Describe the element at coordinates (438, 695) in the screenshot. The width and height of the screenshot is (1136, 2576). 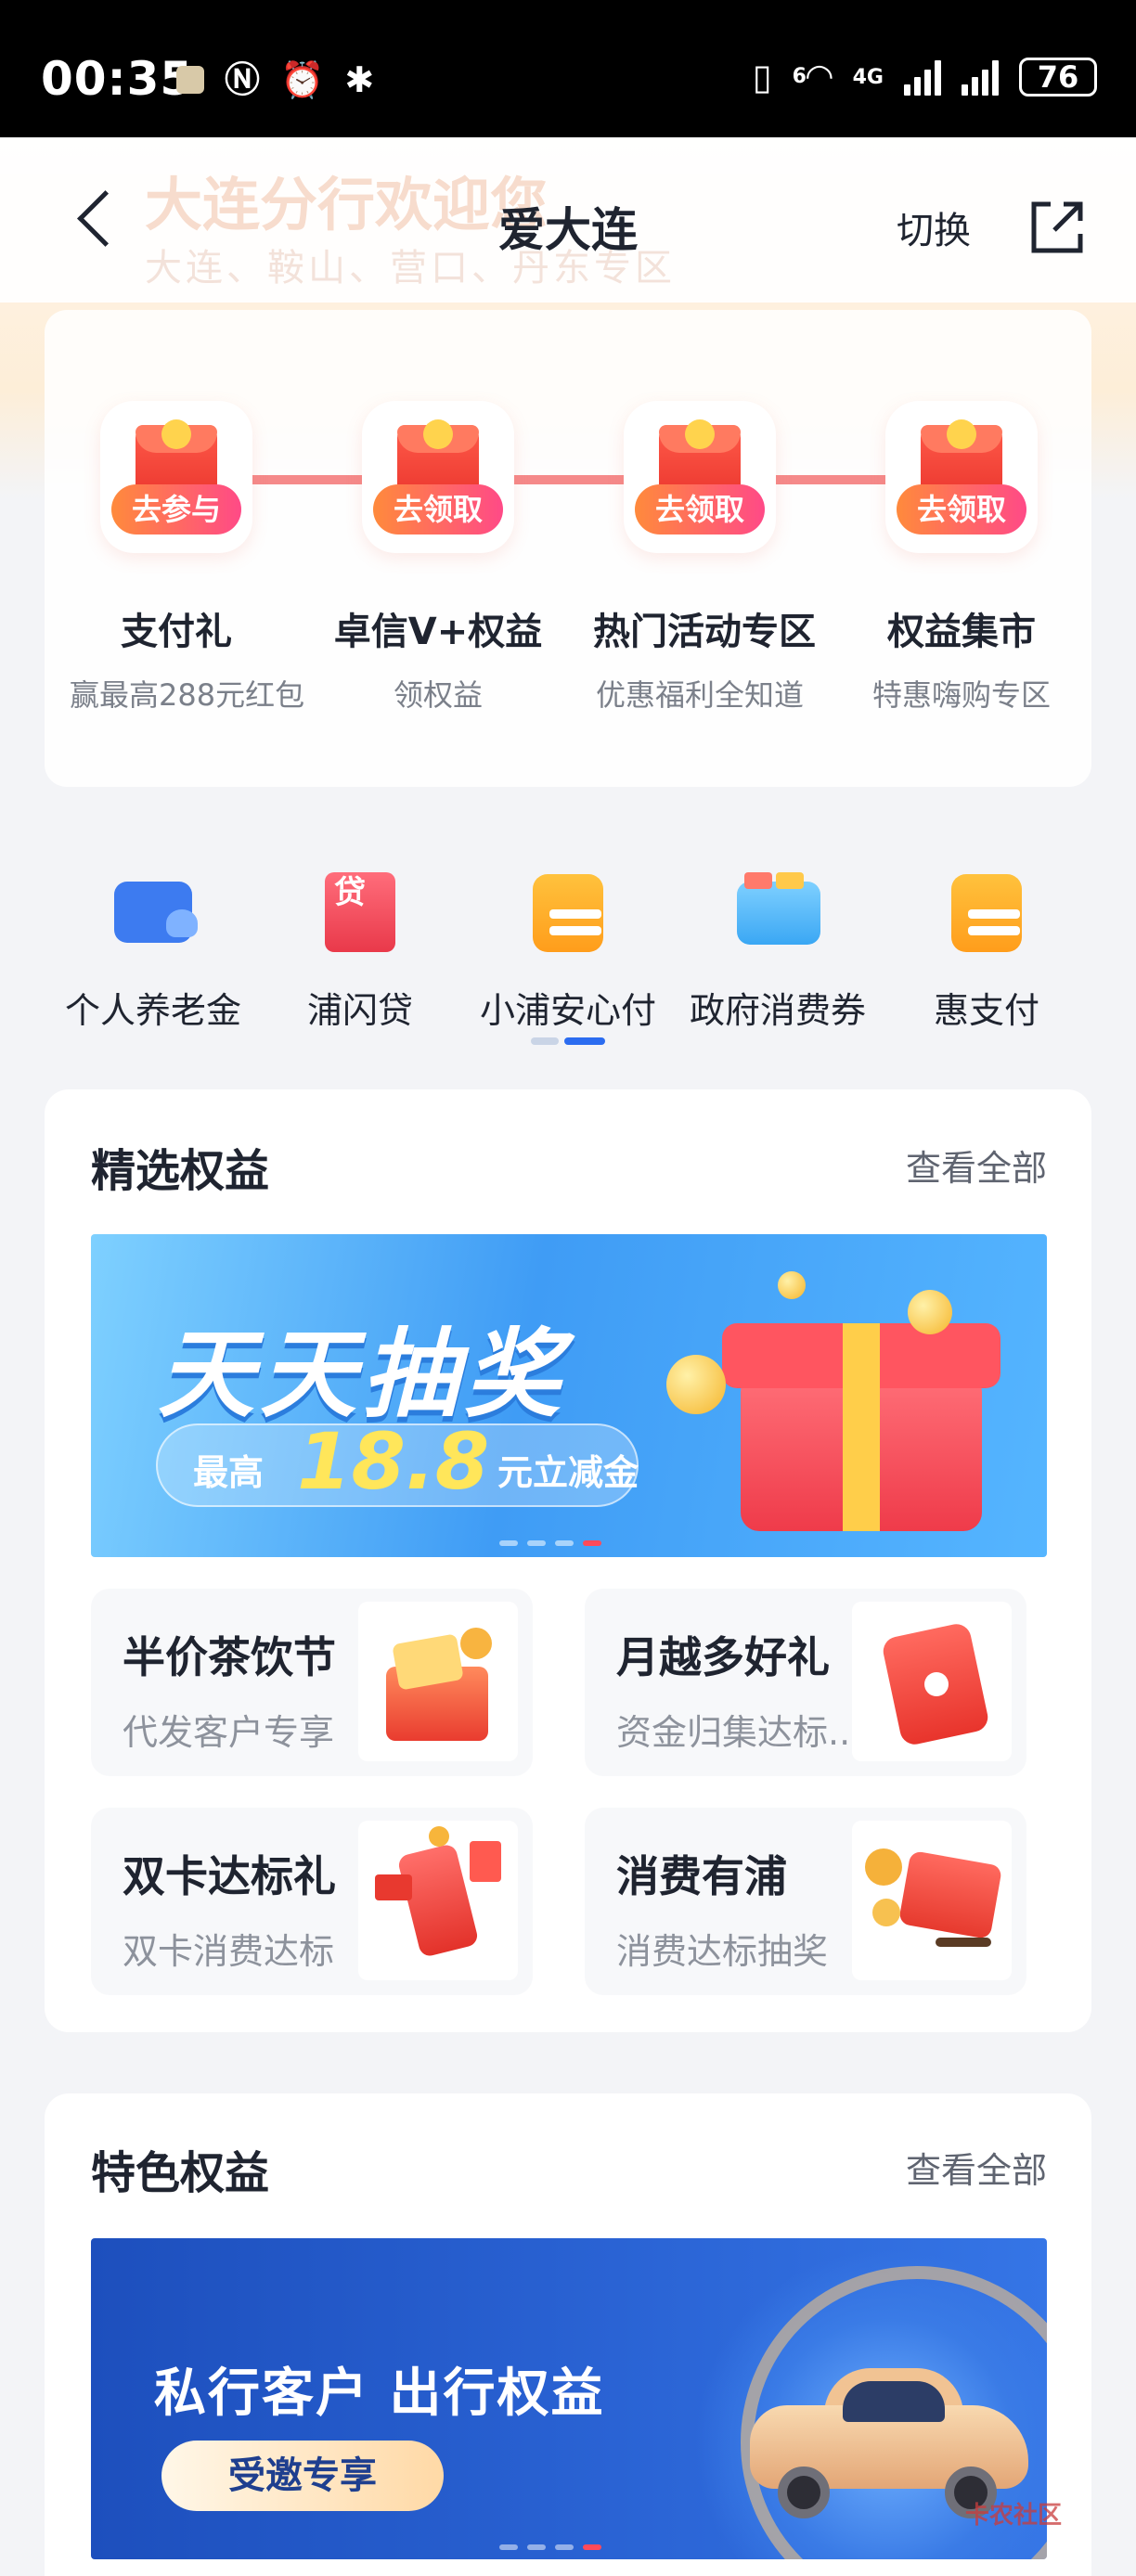
I see `activity-desc: 领权益` at that location.